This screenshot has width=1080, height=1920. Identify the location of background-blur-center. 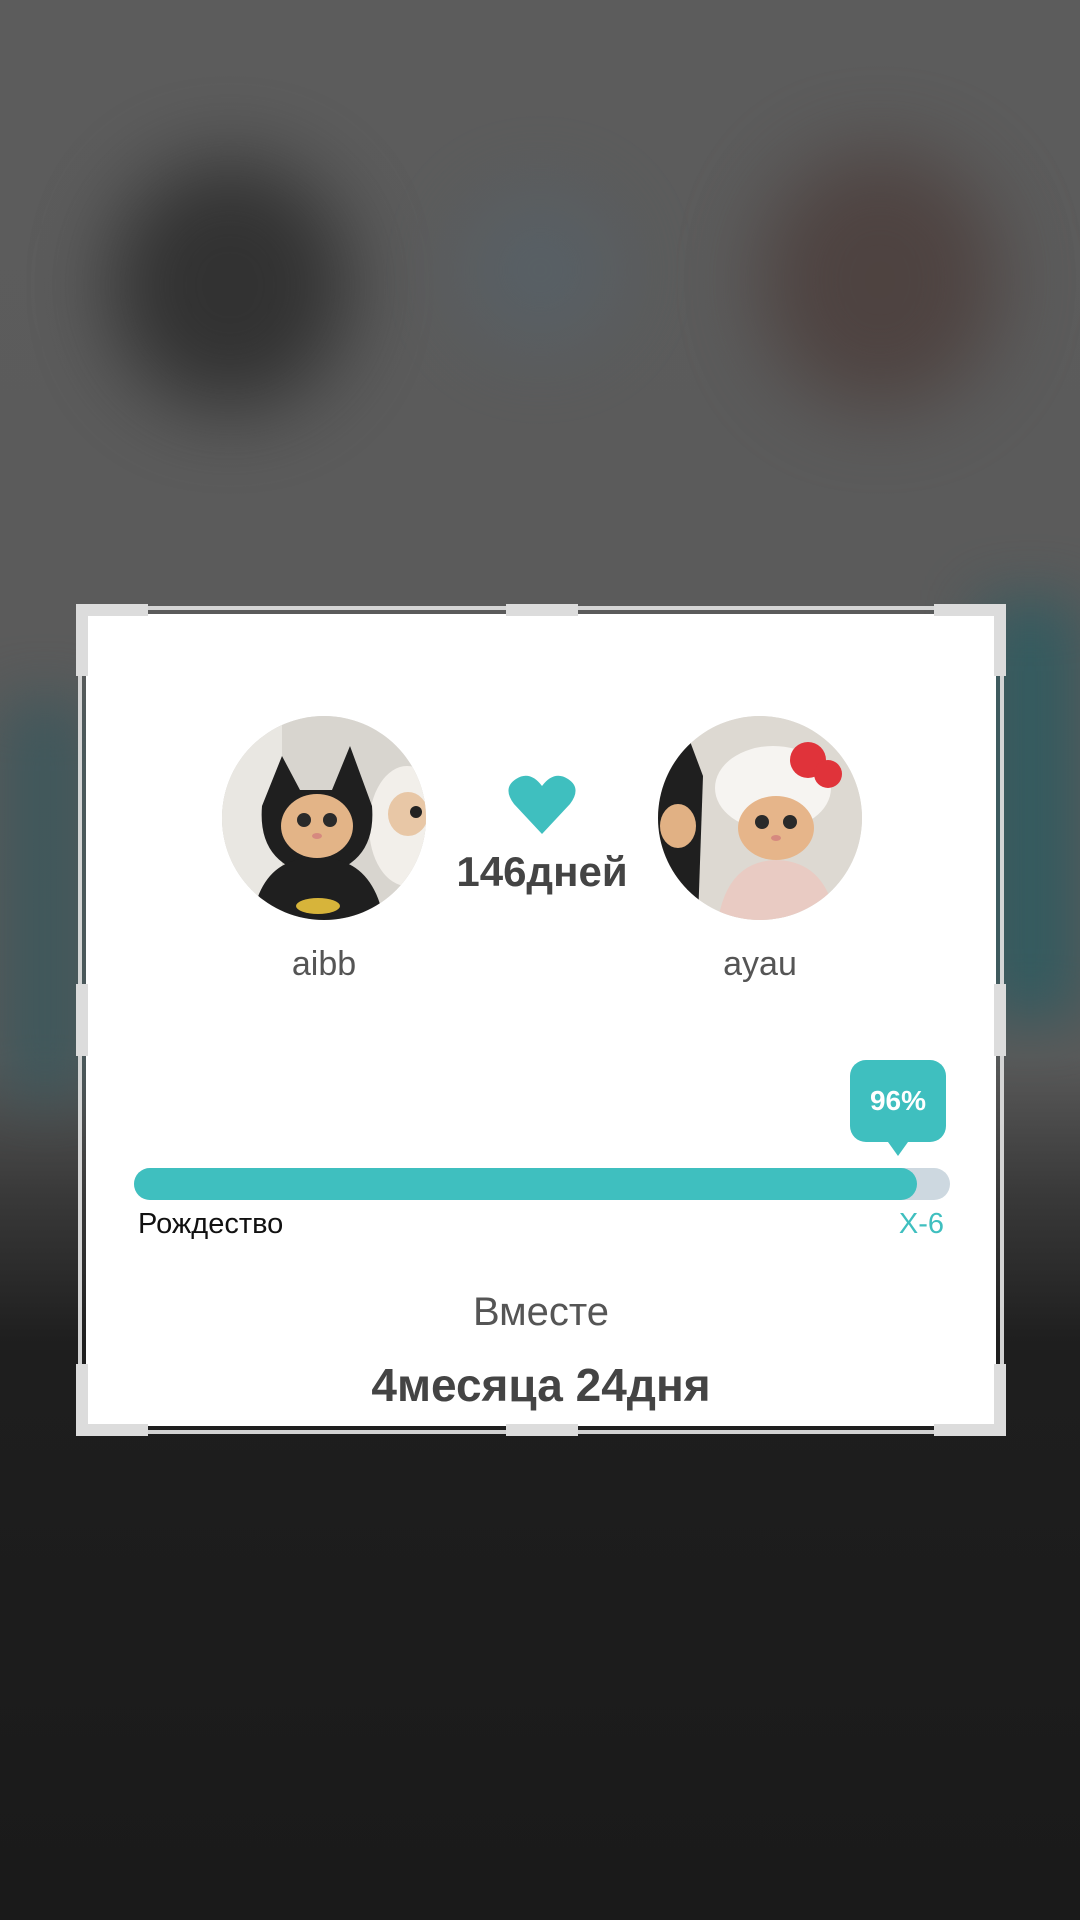
(540, 270).